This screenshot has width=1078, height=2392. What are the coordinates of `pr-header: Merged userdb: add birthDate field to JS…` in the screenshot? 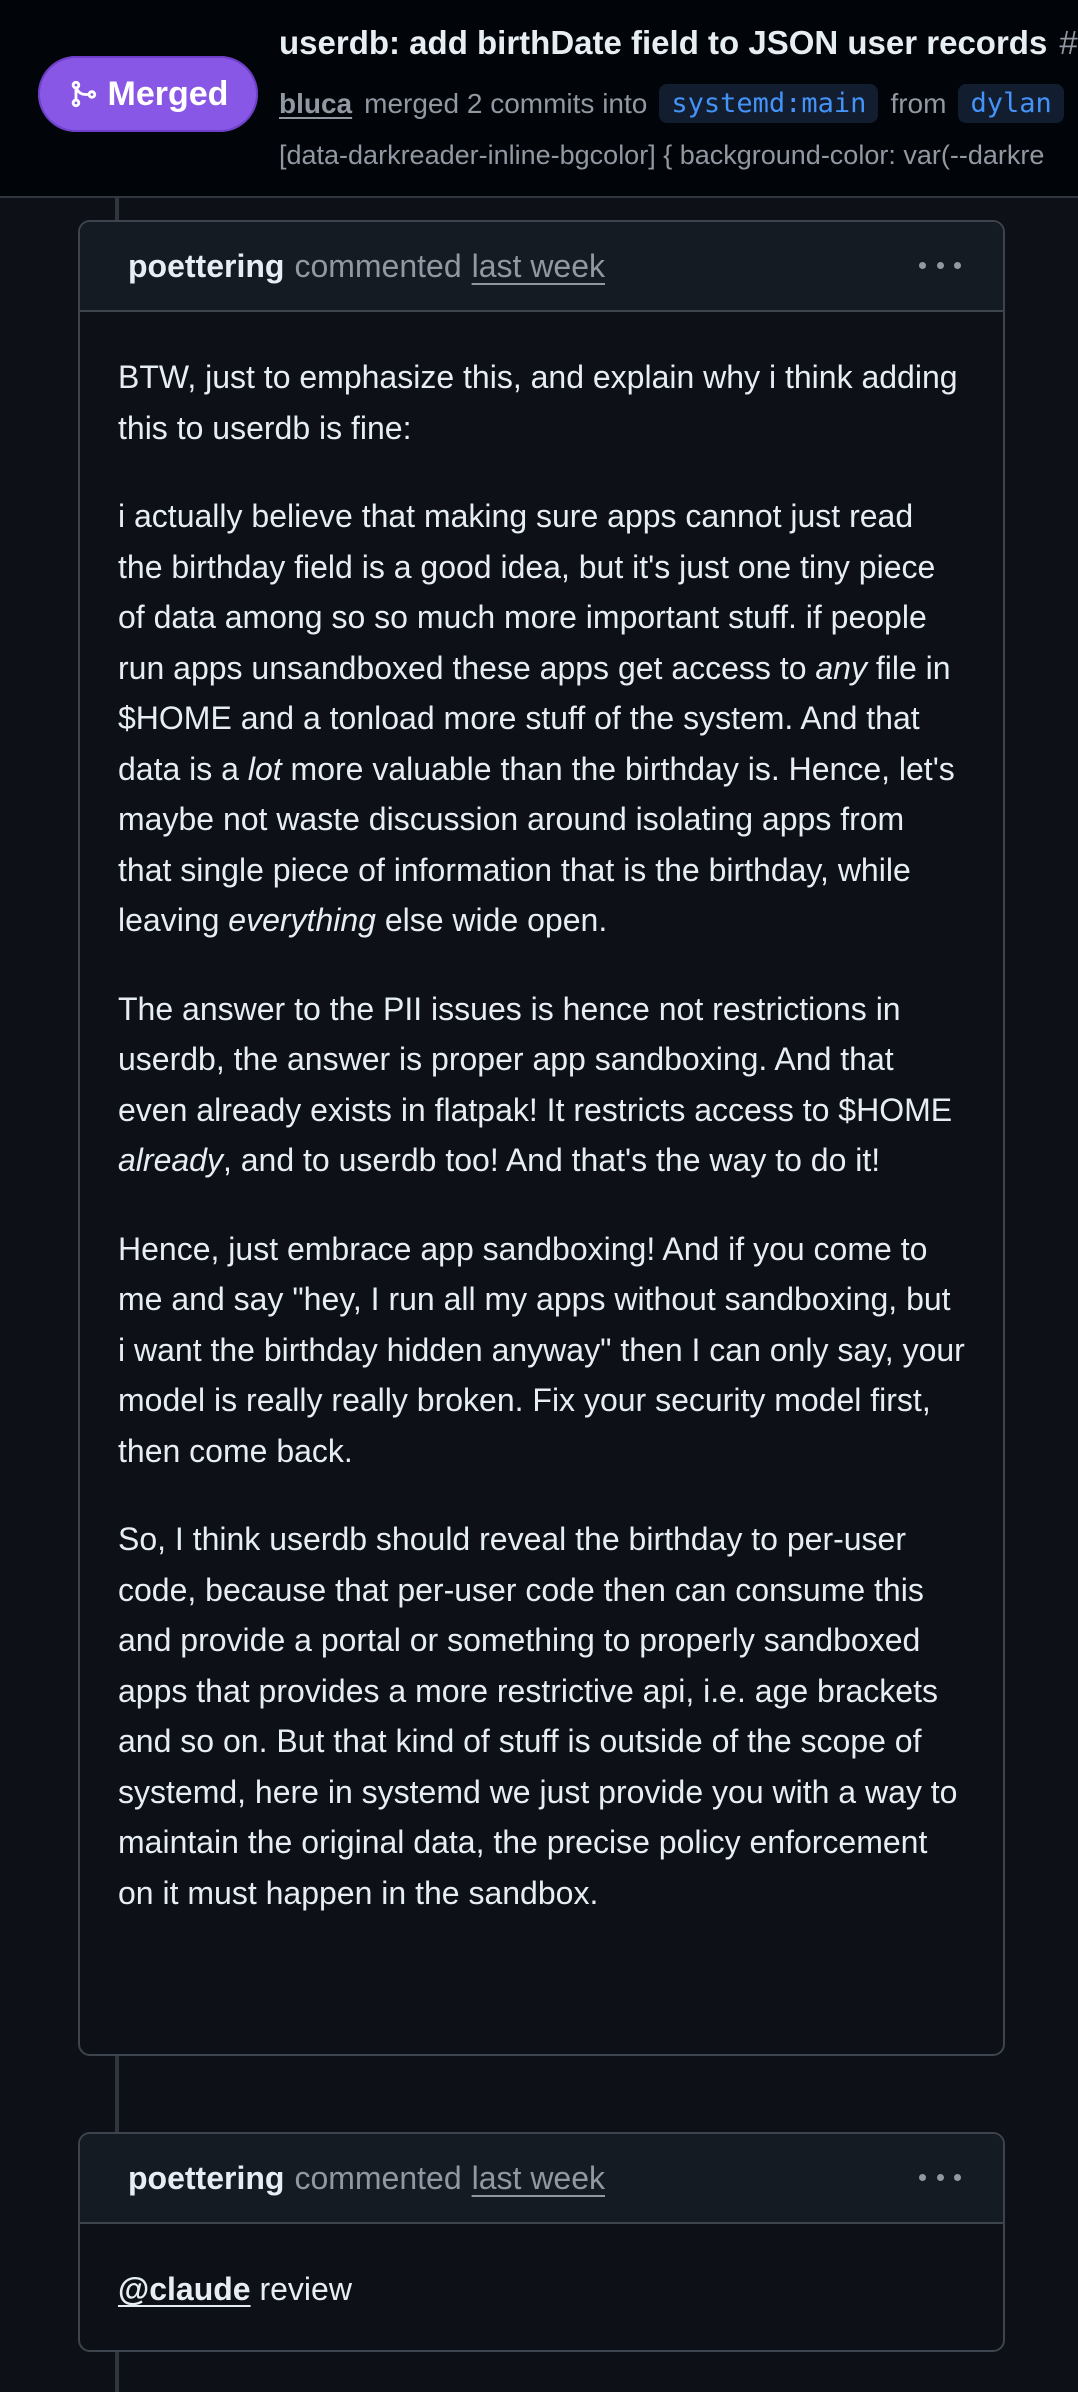 It's located at (539, 99).